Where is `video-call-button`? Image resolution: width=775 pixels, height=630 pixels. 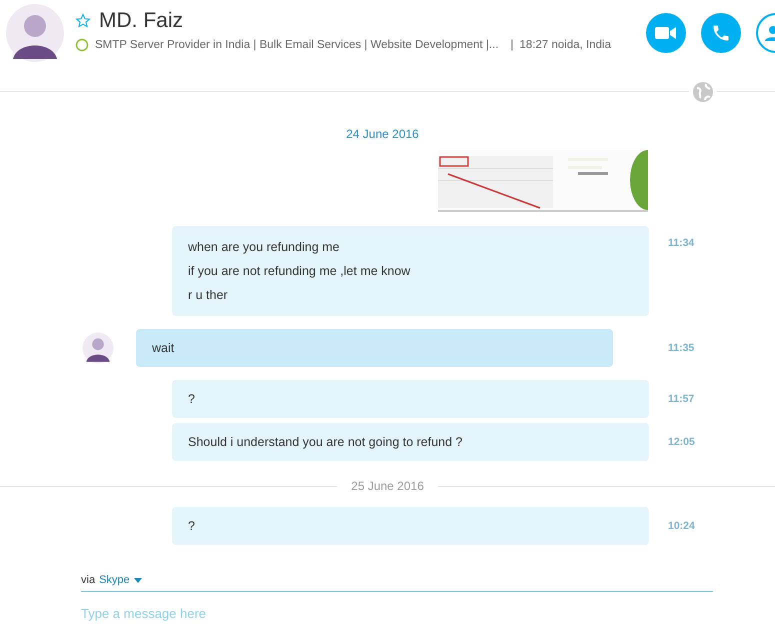
video-call-button is located at coordinates (666, 33).